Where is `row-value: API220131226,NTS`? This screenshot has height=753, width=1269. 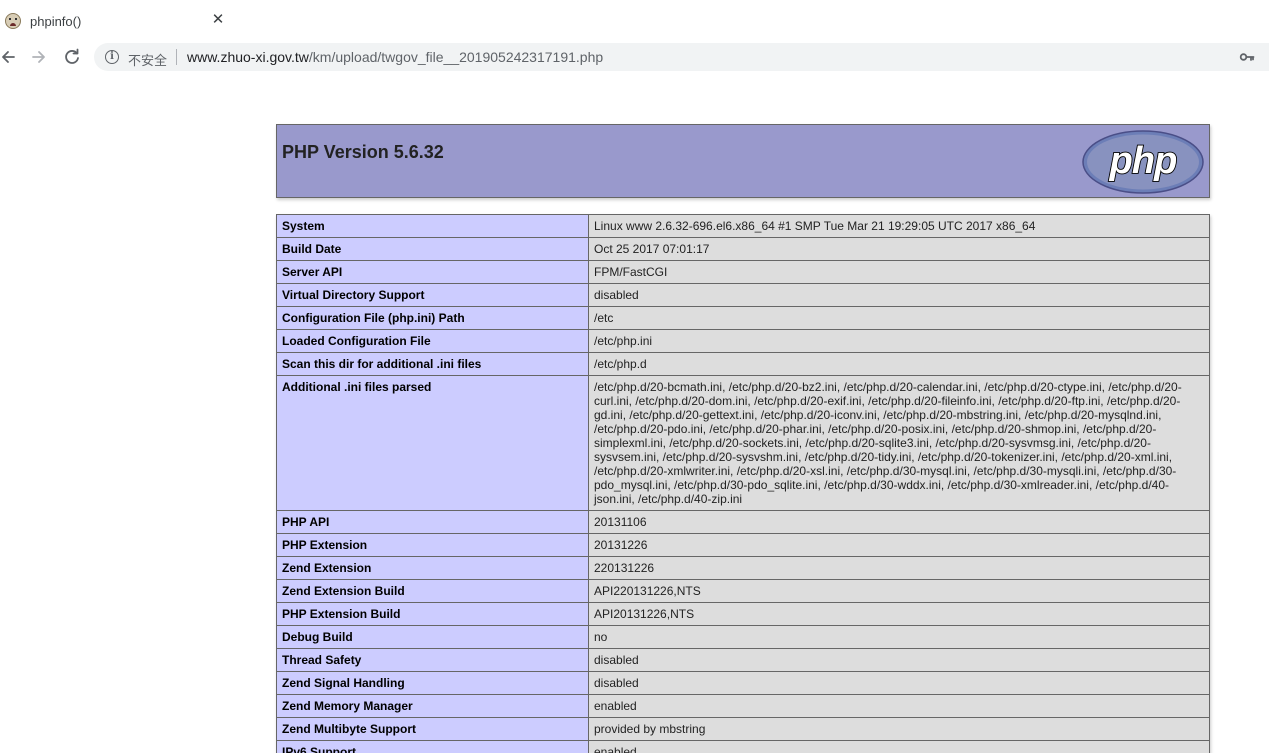
row-value: API220131226,NTS is located at coordinates (899, 591).